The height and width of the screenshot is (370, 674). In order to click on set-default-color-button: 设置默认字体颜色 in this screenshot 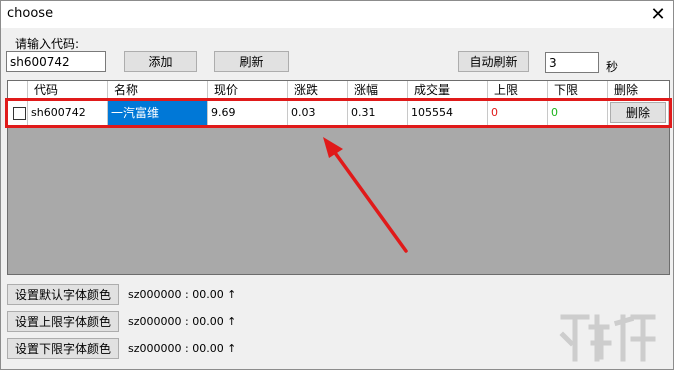, I will do `click(63, 294)`.